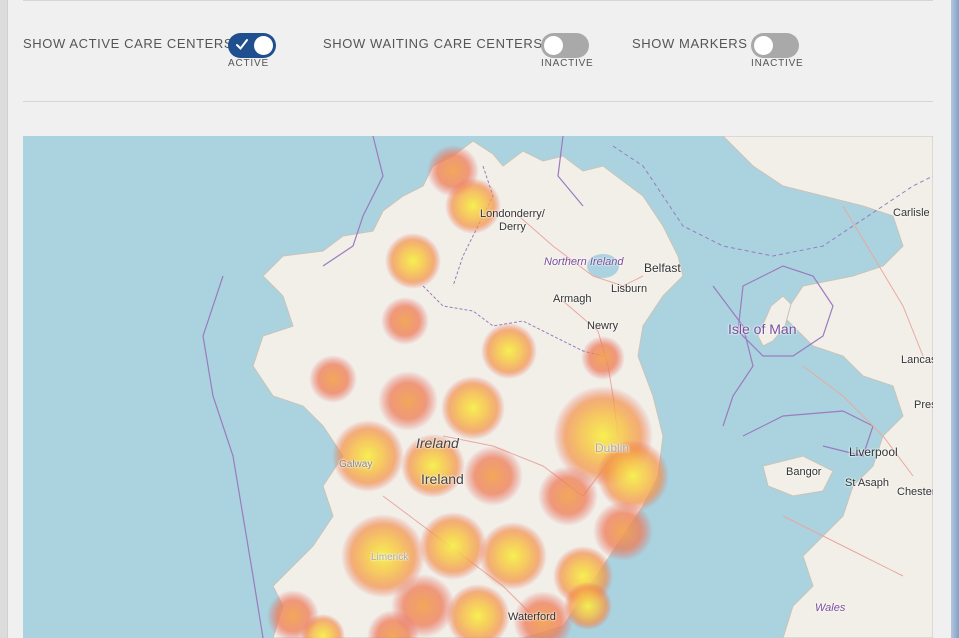 This screenshot has width=959, height=638. I want to click on markers-state-text: INACTIVE, so click(777, 63).